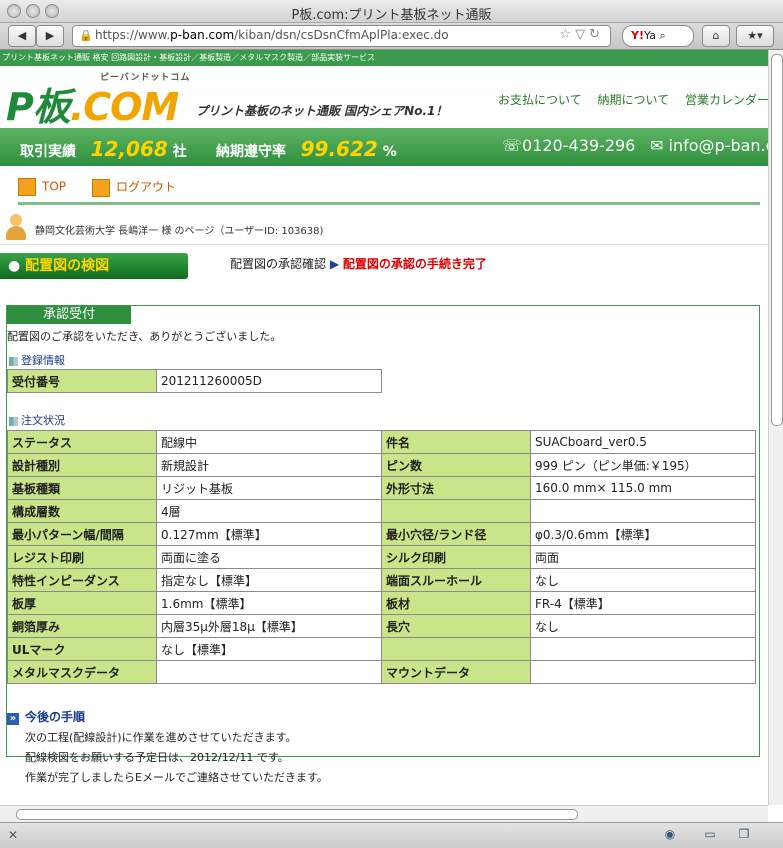 The width and height of the screenshot is (783, 848). I want to click on order-value-cell: 両面, so click(643, 557).